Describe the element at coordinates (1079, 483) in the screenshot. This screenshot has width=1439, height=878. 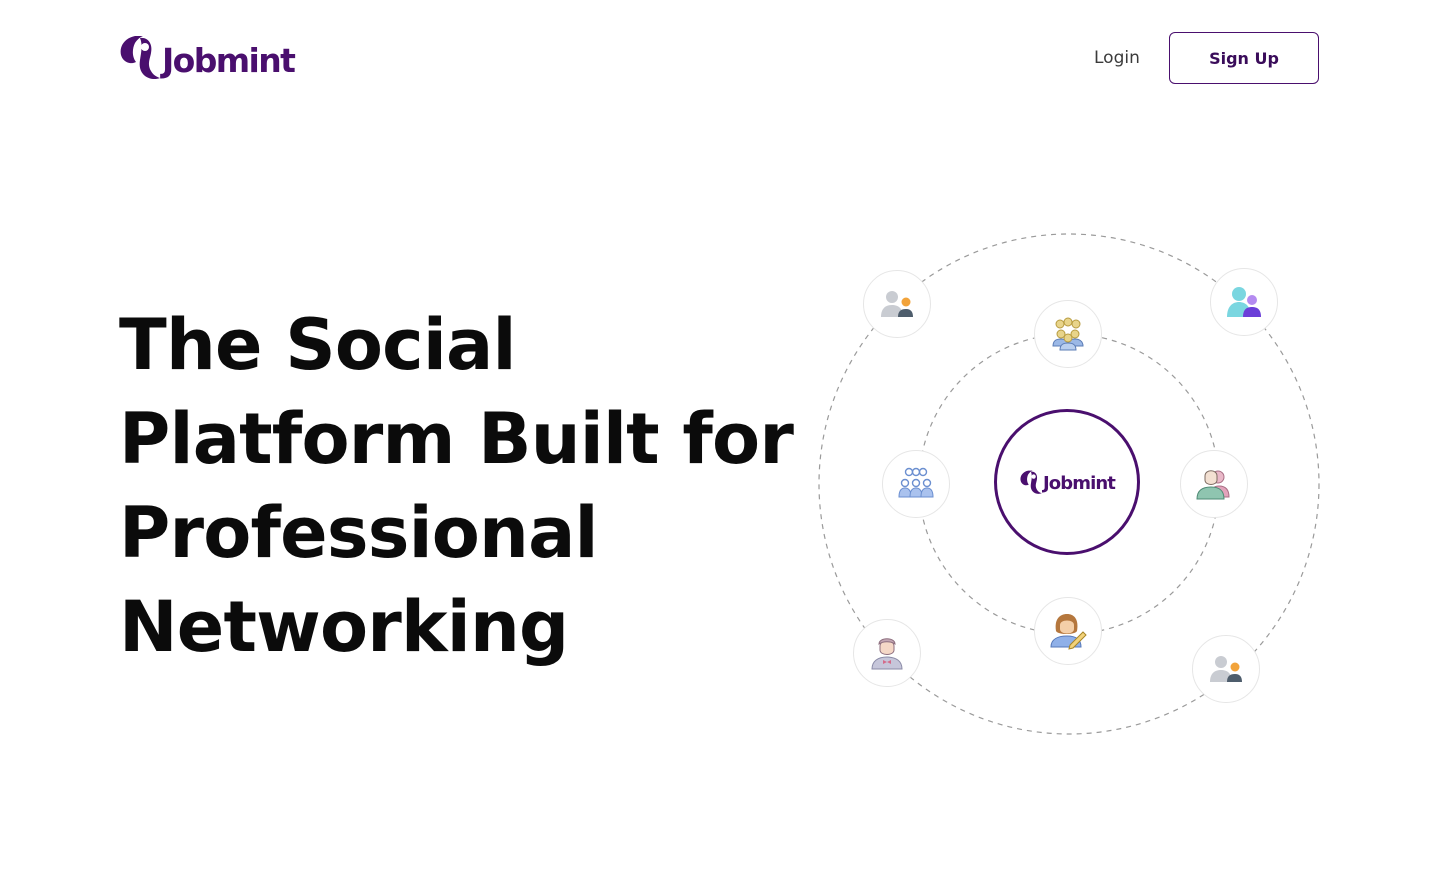
I see `center-brand-name: Jobmint` at that location.